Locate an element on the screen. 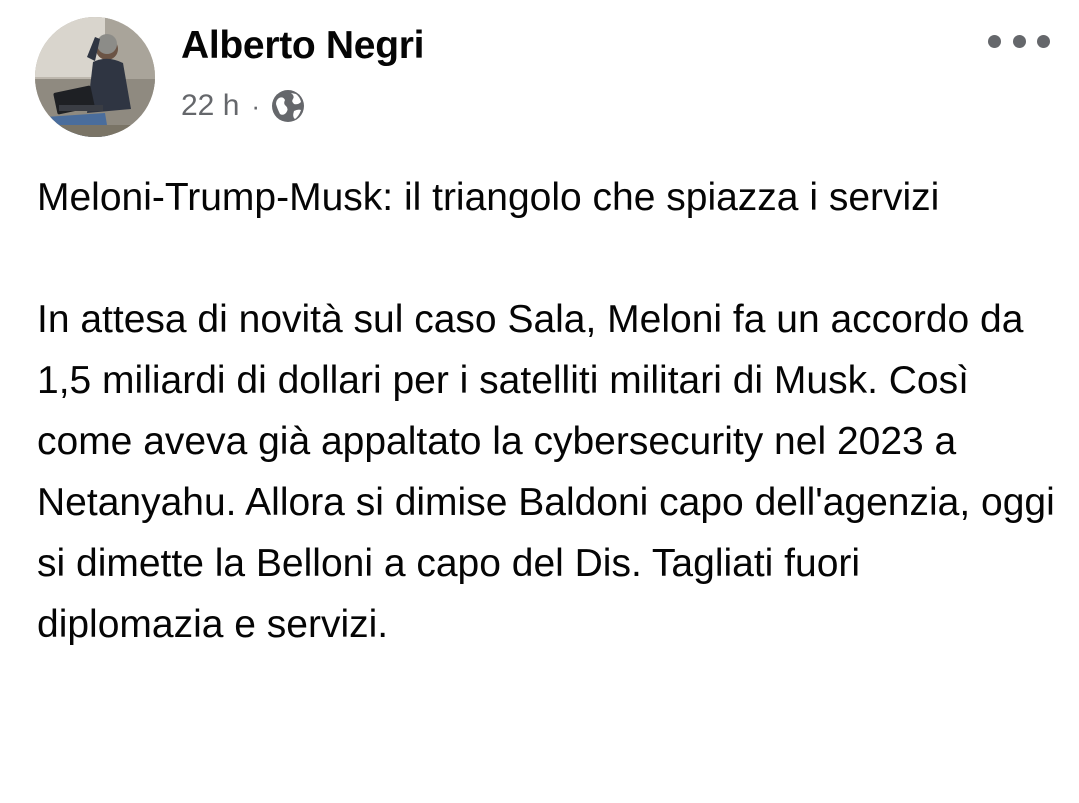  author-avatar is located at coordinates (95, 77).